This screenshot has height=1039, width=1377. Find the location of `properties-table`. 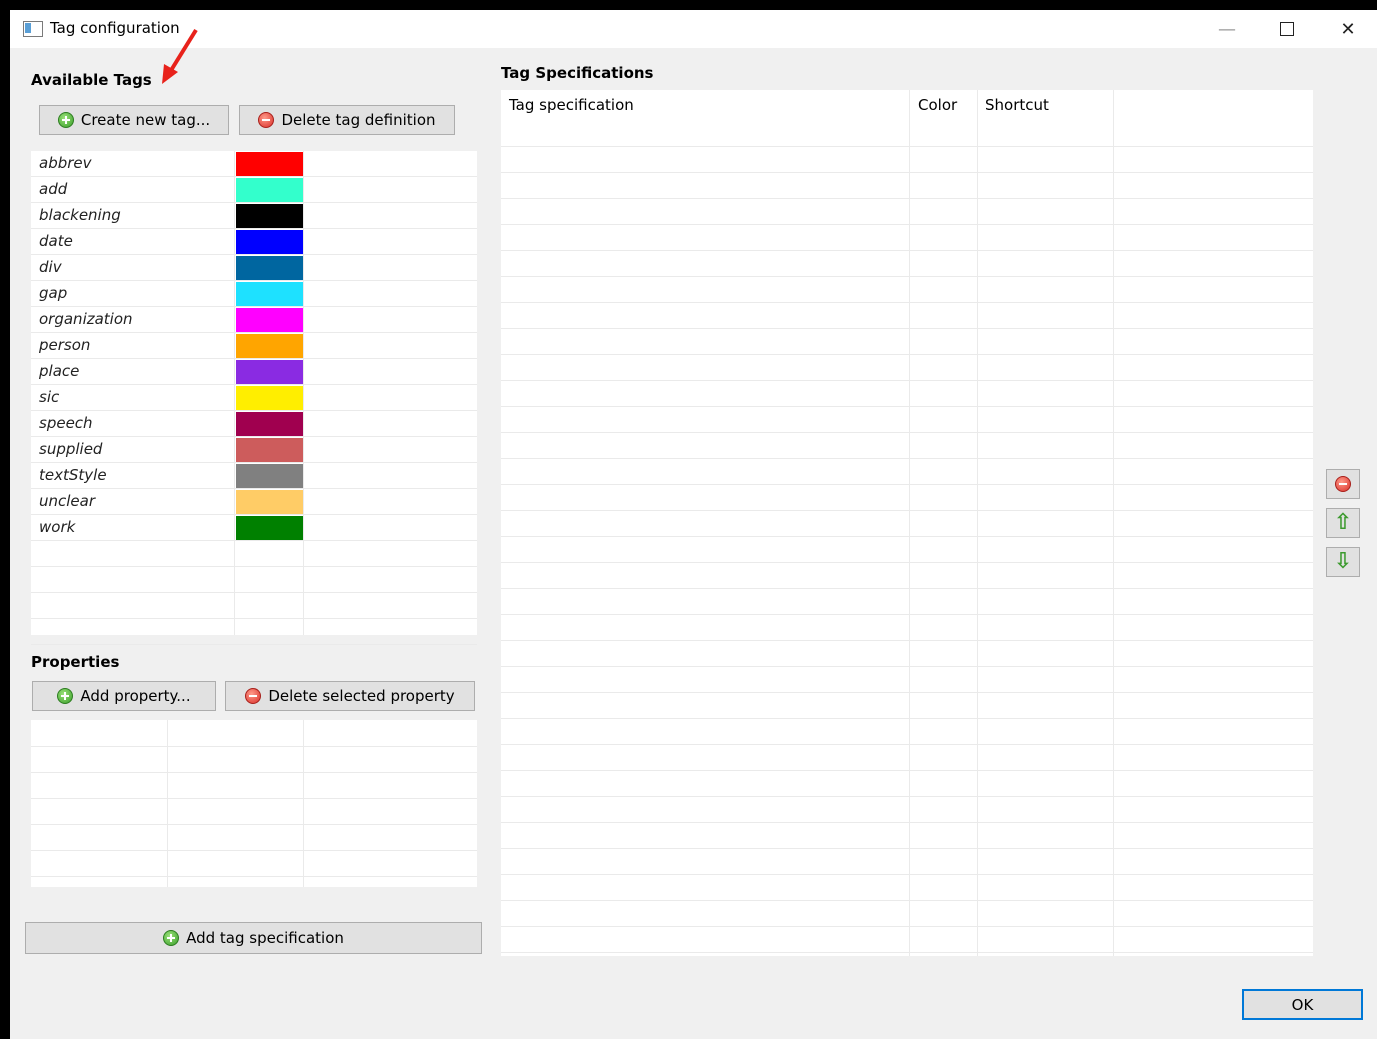

properties-table is located at coordinates (254, 803).